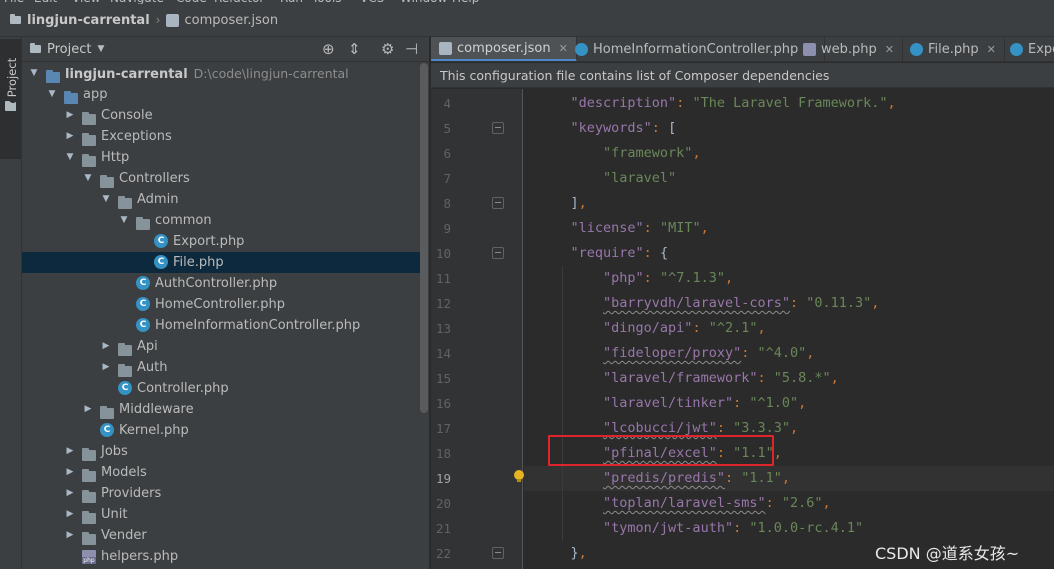 The width and height of the screenshot is (1054, 569). I want to click on tree-item-name: HomeController.php, so click(220, 304).